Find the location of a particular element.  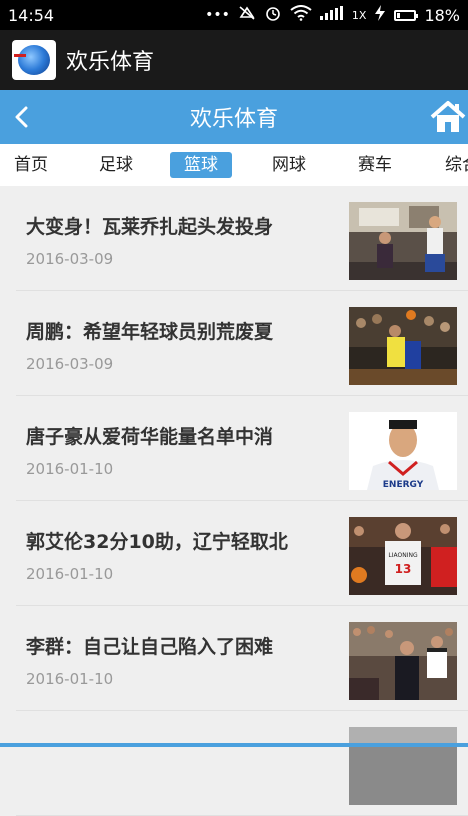

battery-icon is located at coordinates (406, 15).